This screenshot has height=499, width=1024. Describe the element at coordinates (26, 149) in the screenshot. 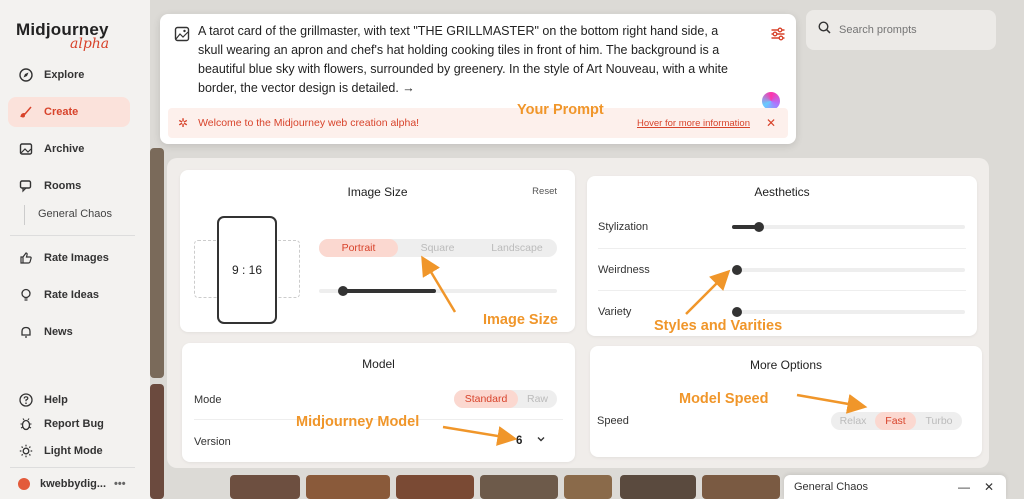

I see `image-icon` at that location.